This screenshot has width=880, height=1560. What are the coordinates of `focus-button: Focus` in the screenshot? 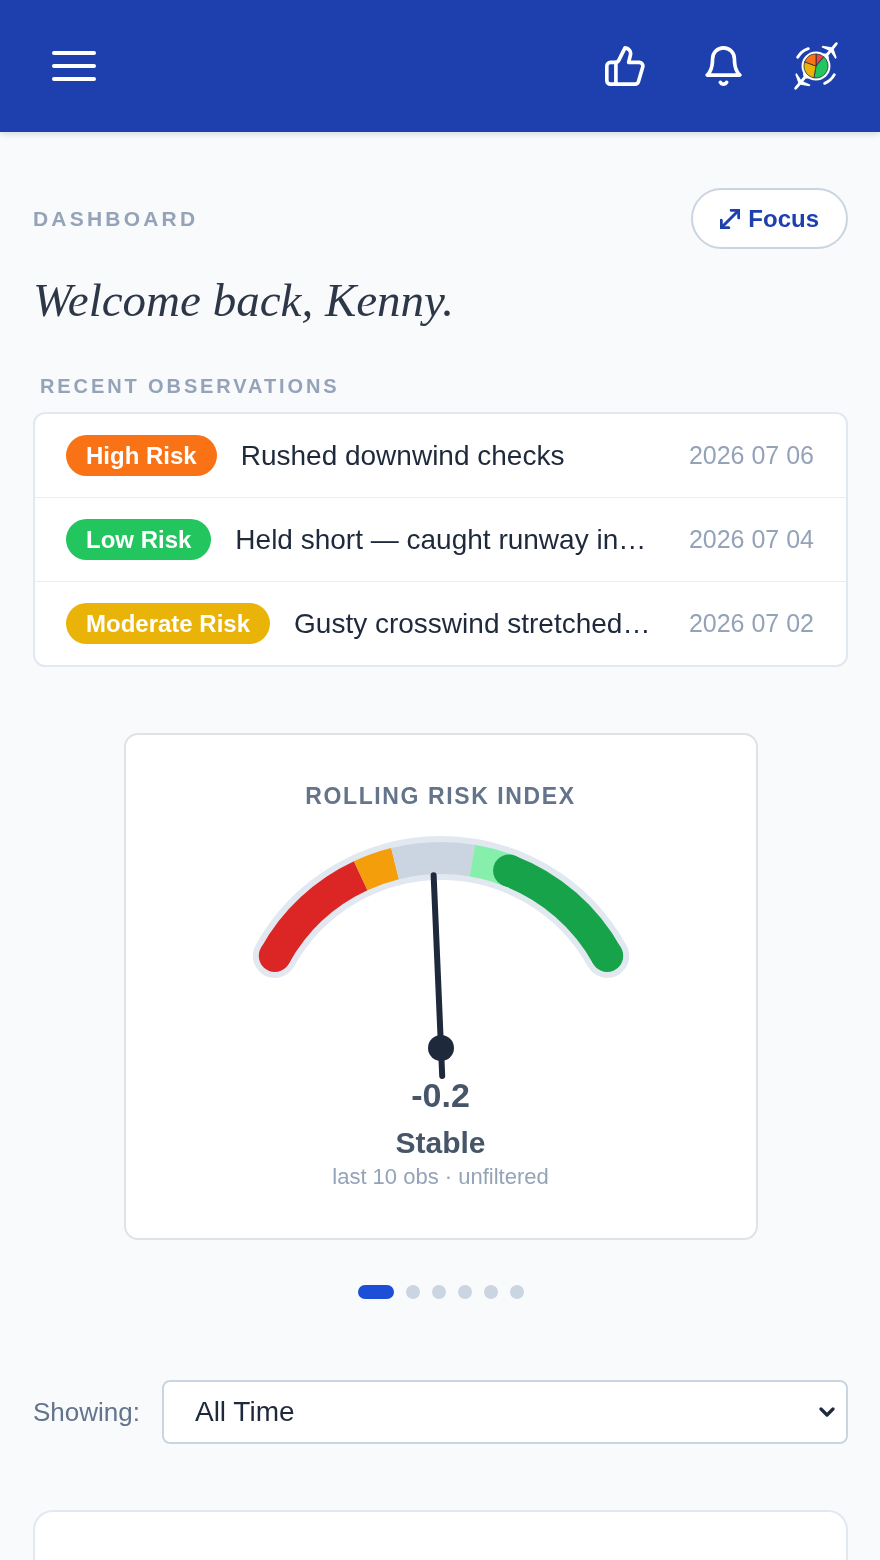 It's located at (769, 218).